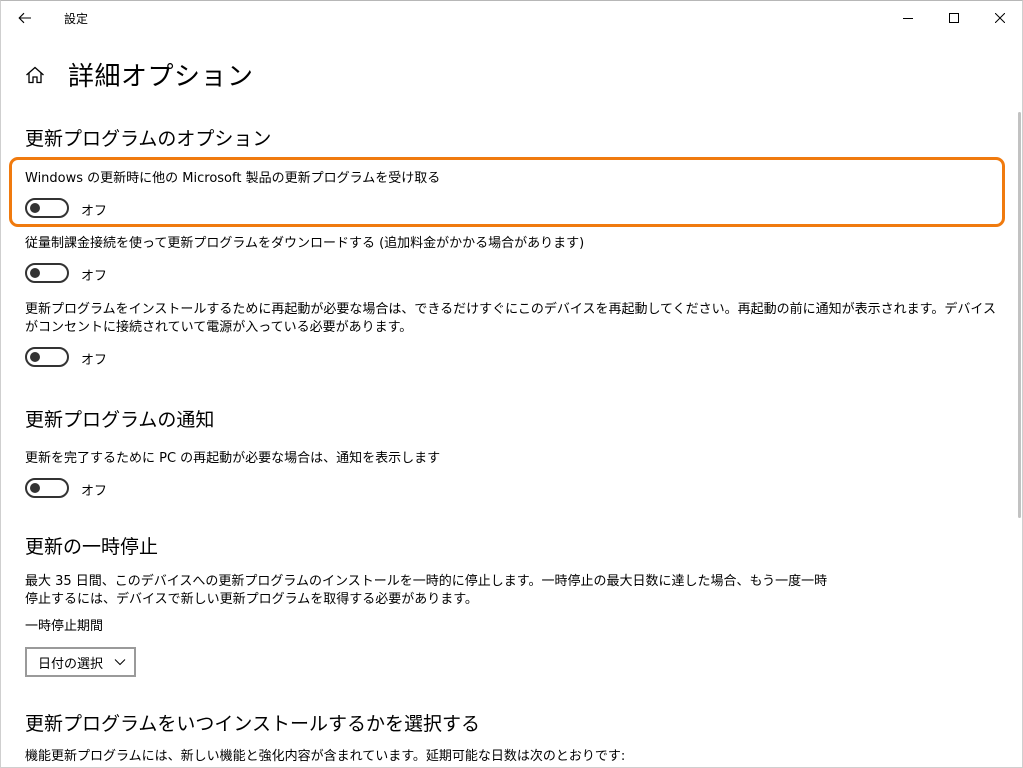 The width and height of the screenshot is (1023, 768). Describe the element at coordinates (47, 273) in the screenshot. I see `toggle-metered-connection` at that location.